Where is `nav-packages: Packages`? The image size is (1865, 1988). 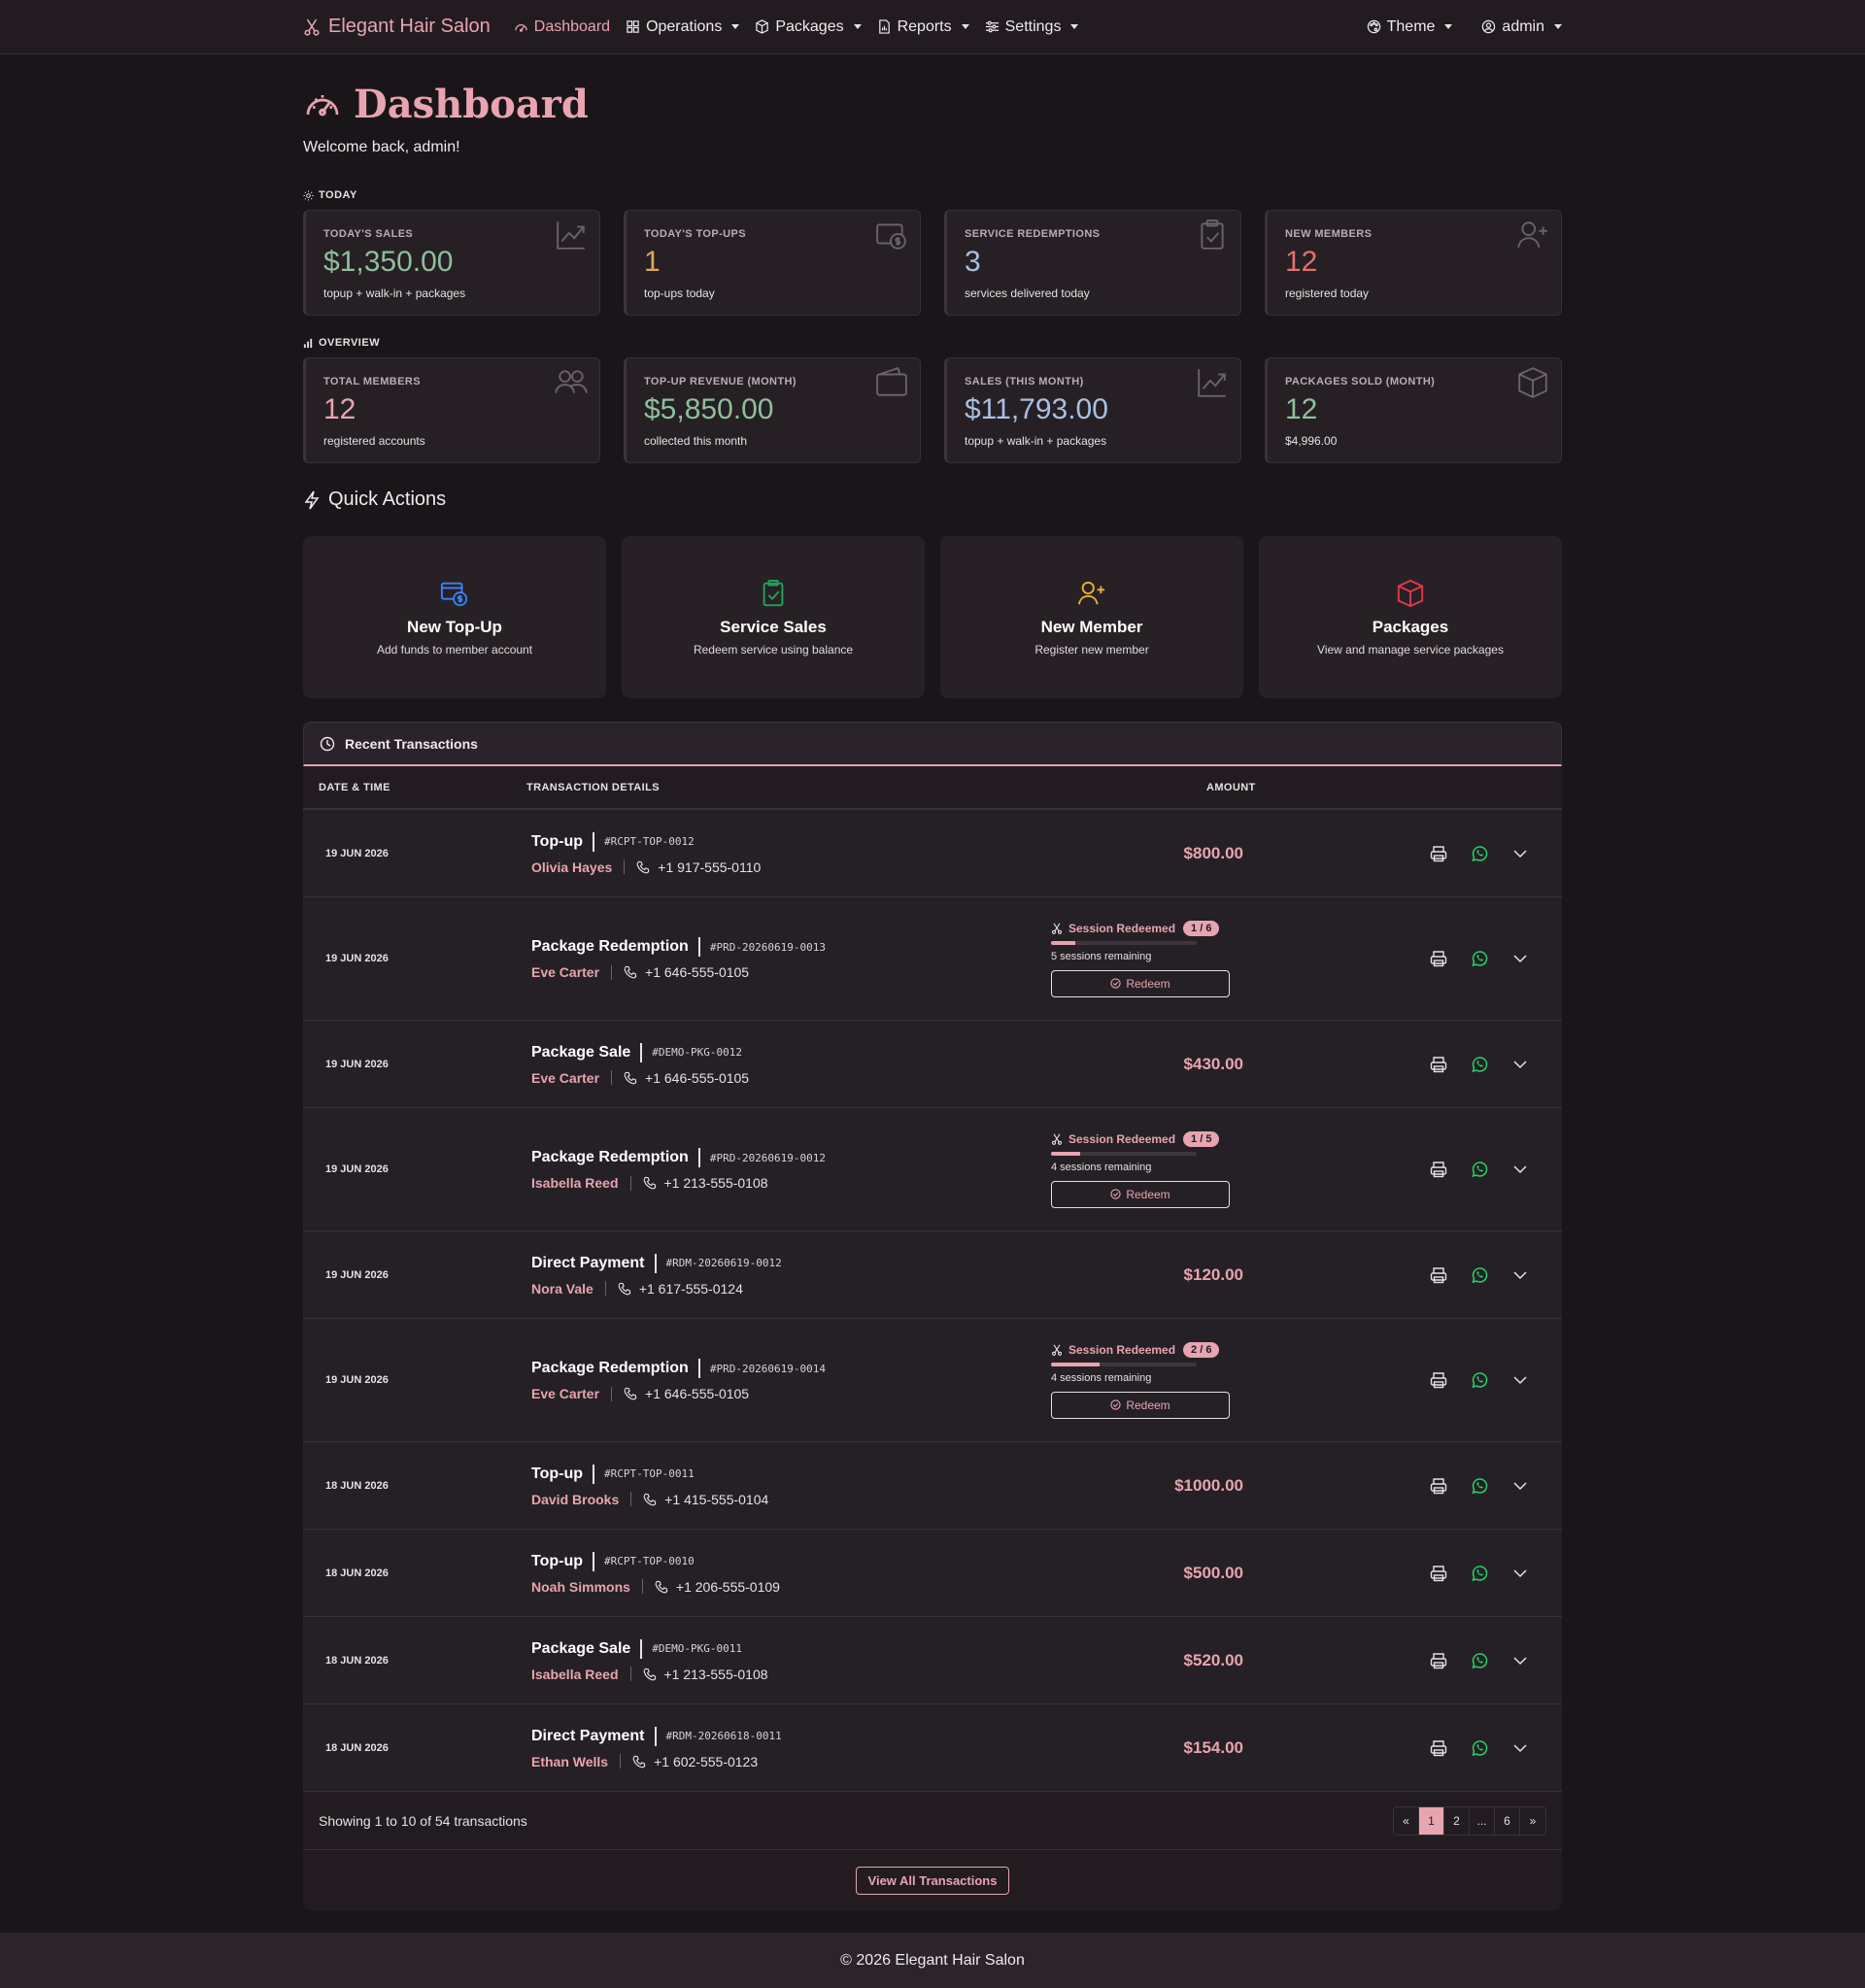 nav-packages: Packages is located at coordinates (808, 26).